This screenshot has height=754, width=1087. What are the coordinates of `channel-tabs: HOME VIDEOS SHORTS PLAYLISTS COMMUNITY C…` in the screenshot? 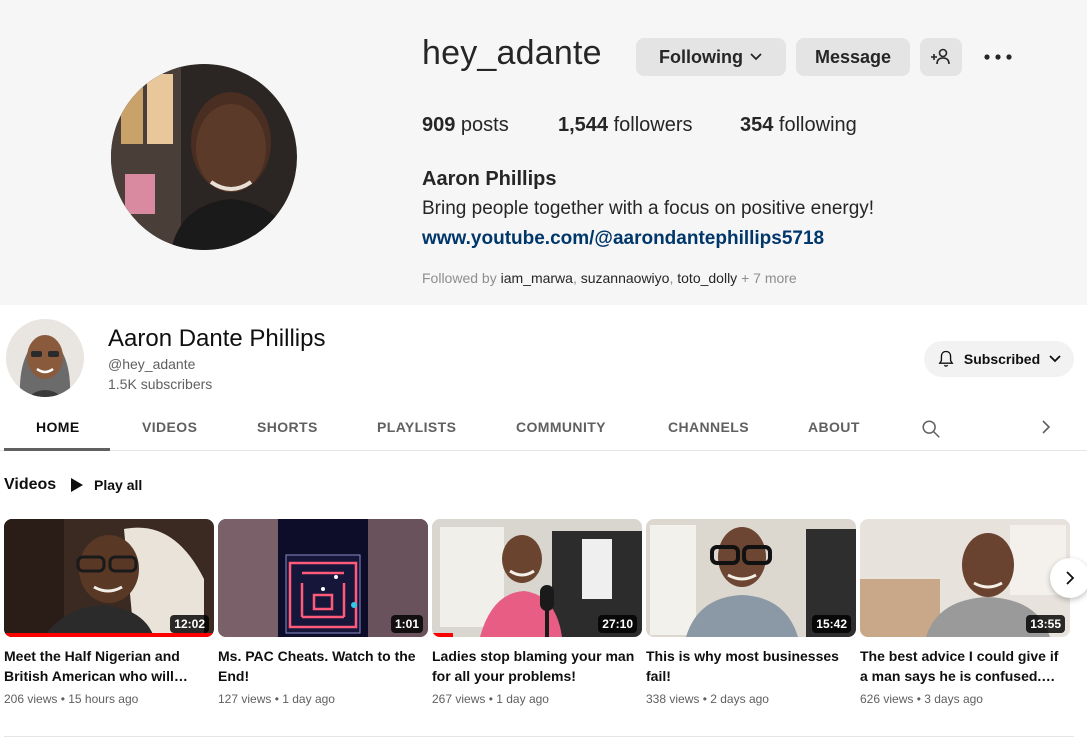 It's located at (543, 427).